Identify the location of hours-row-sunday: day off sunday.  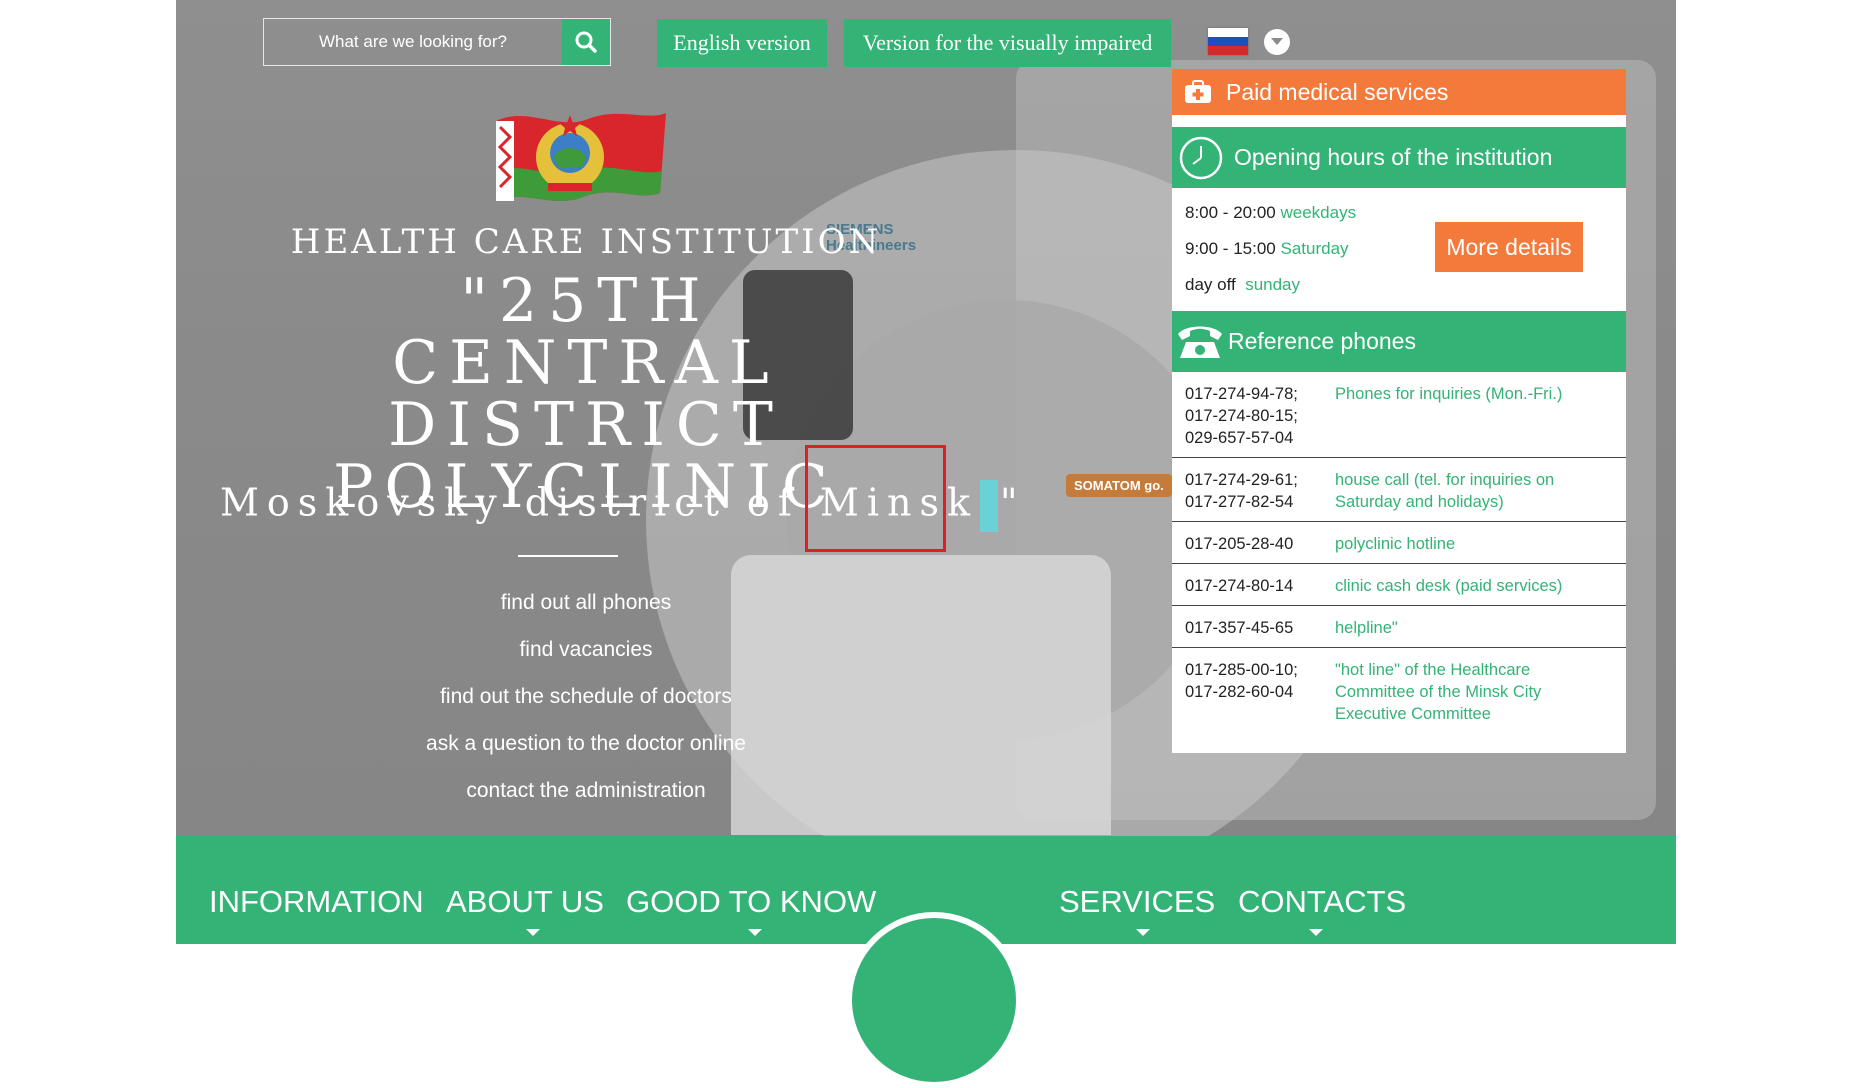
(1242, 285).